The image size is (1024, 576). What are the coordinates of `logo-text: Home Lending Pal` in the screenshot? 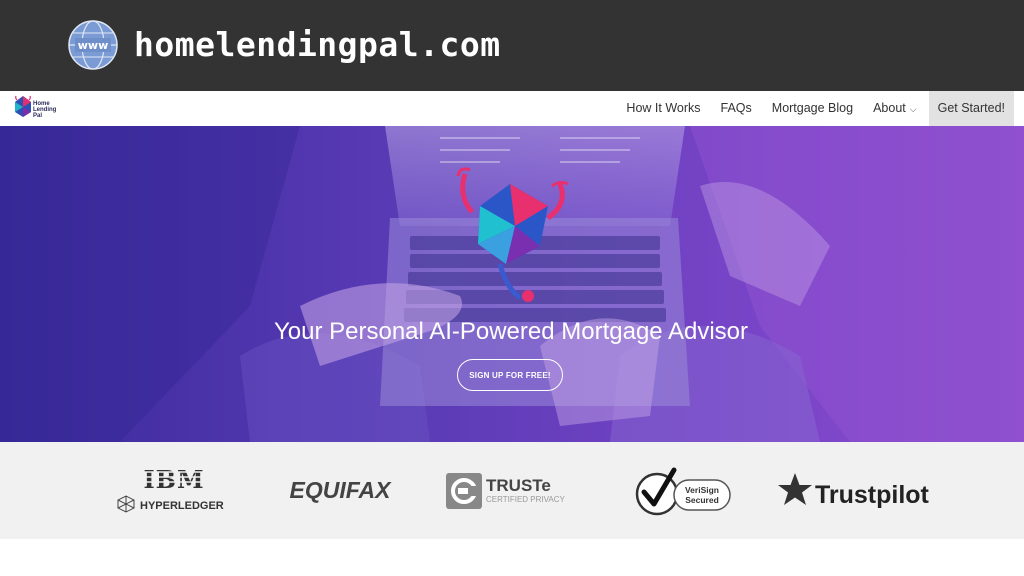 It's located at (44, 110).